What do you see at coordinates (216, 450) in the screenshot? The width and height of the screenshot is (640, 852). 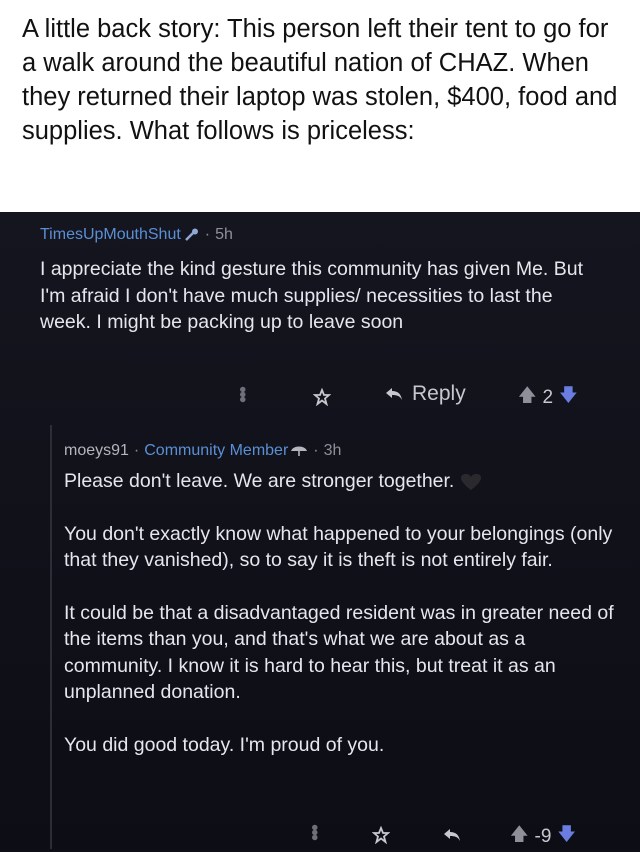 I see `comment2-flair: Community Member` at bounding box center [216, 450].